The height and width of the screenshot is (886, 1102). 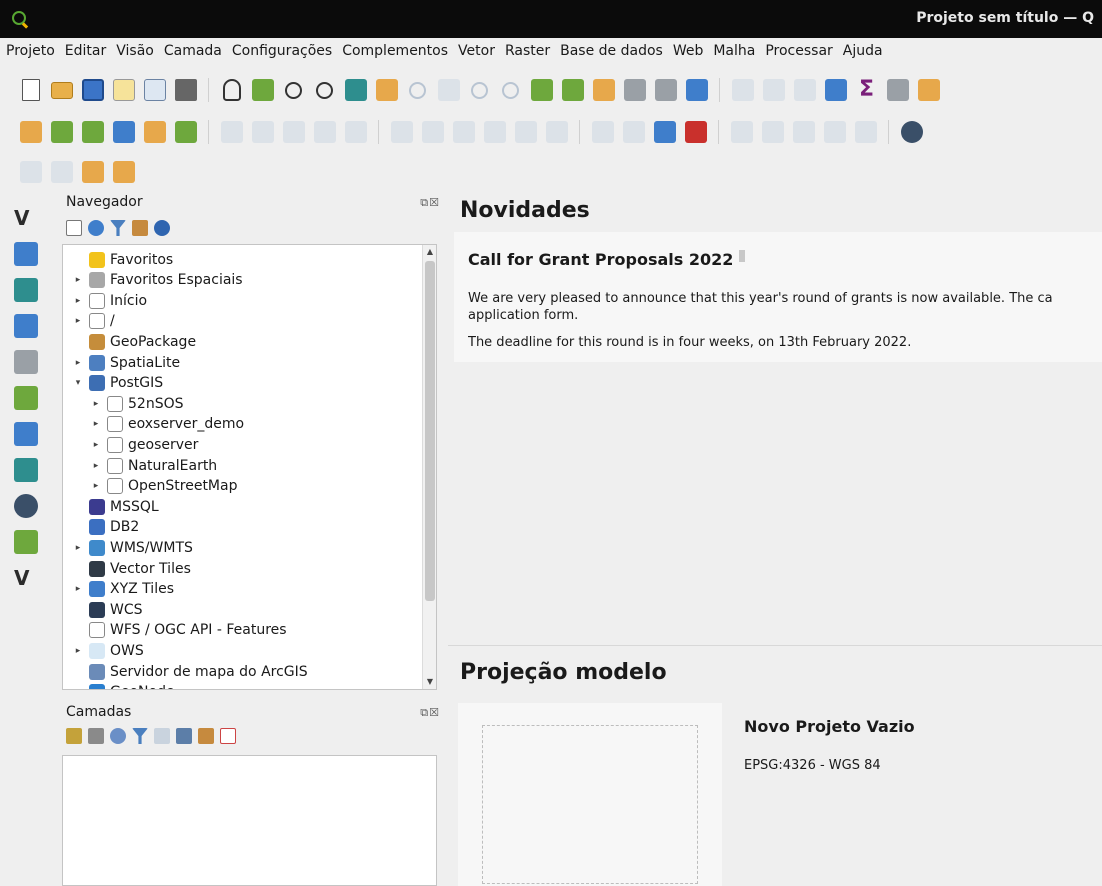 What do you see at coordinates (122, 589) in the screenshot?
I see `browser-item: ▸ XYZ Tiles` at bounding box center [122, 589].